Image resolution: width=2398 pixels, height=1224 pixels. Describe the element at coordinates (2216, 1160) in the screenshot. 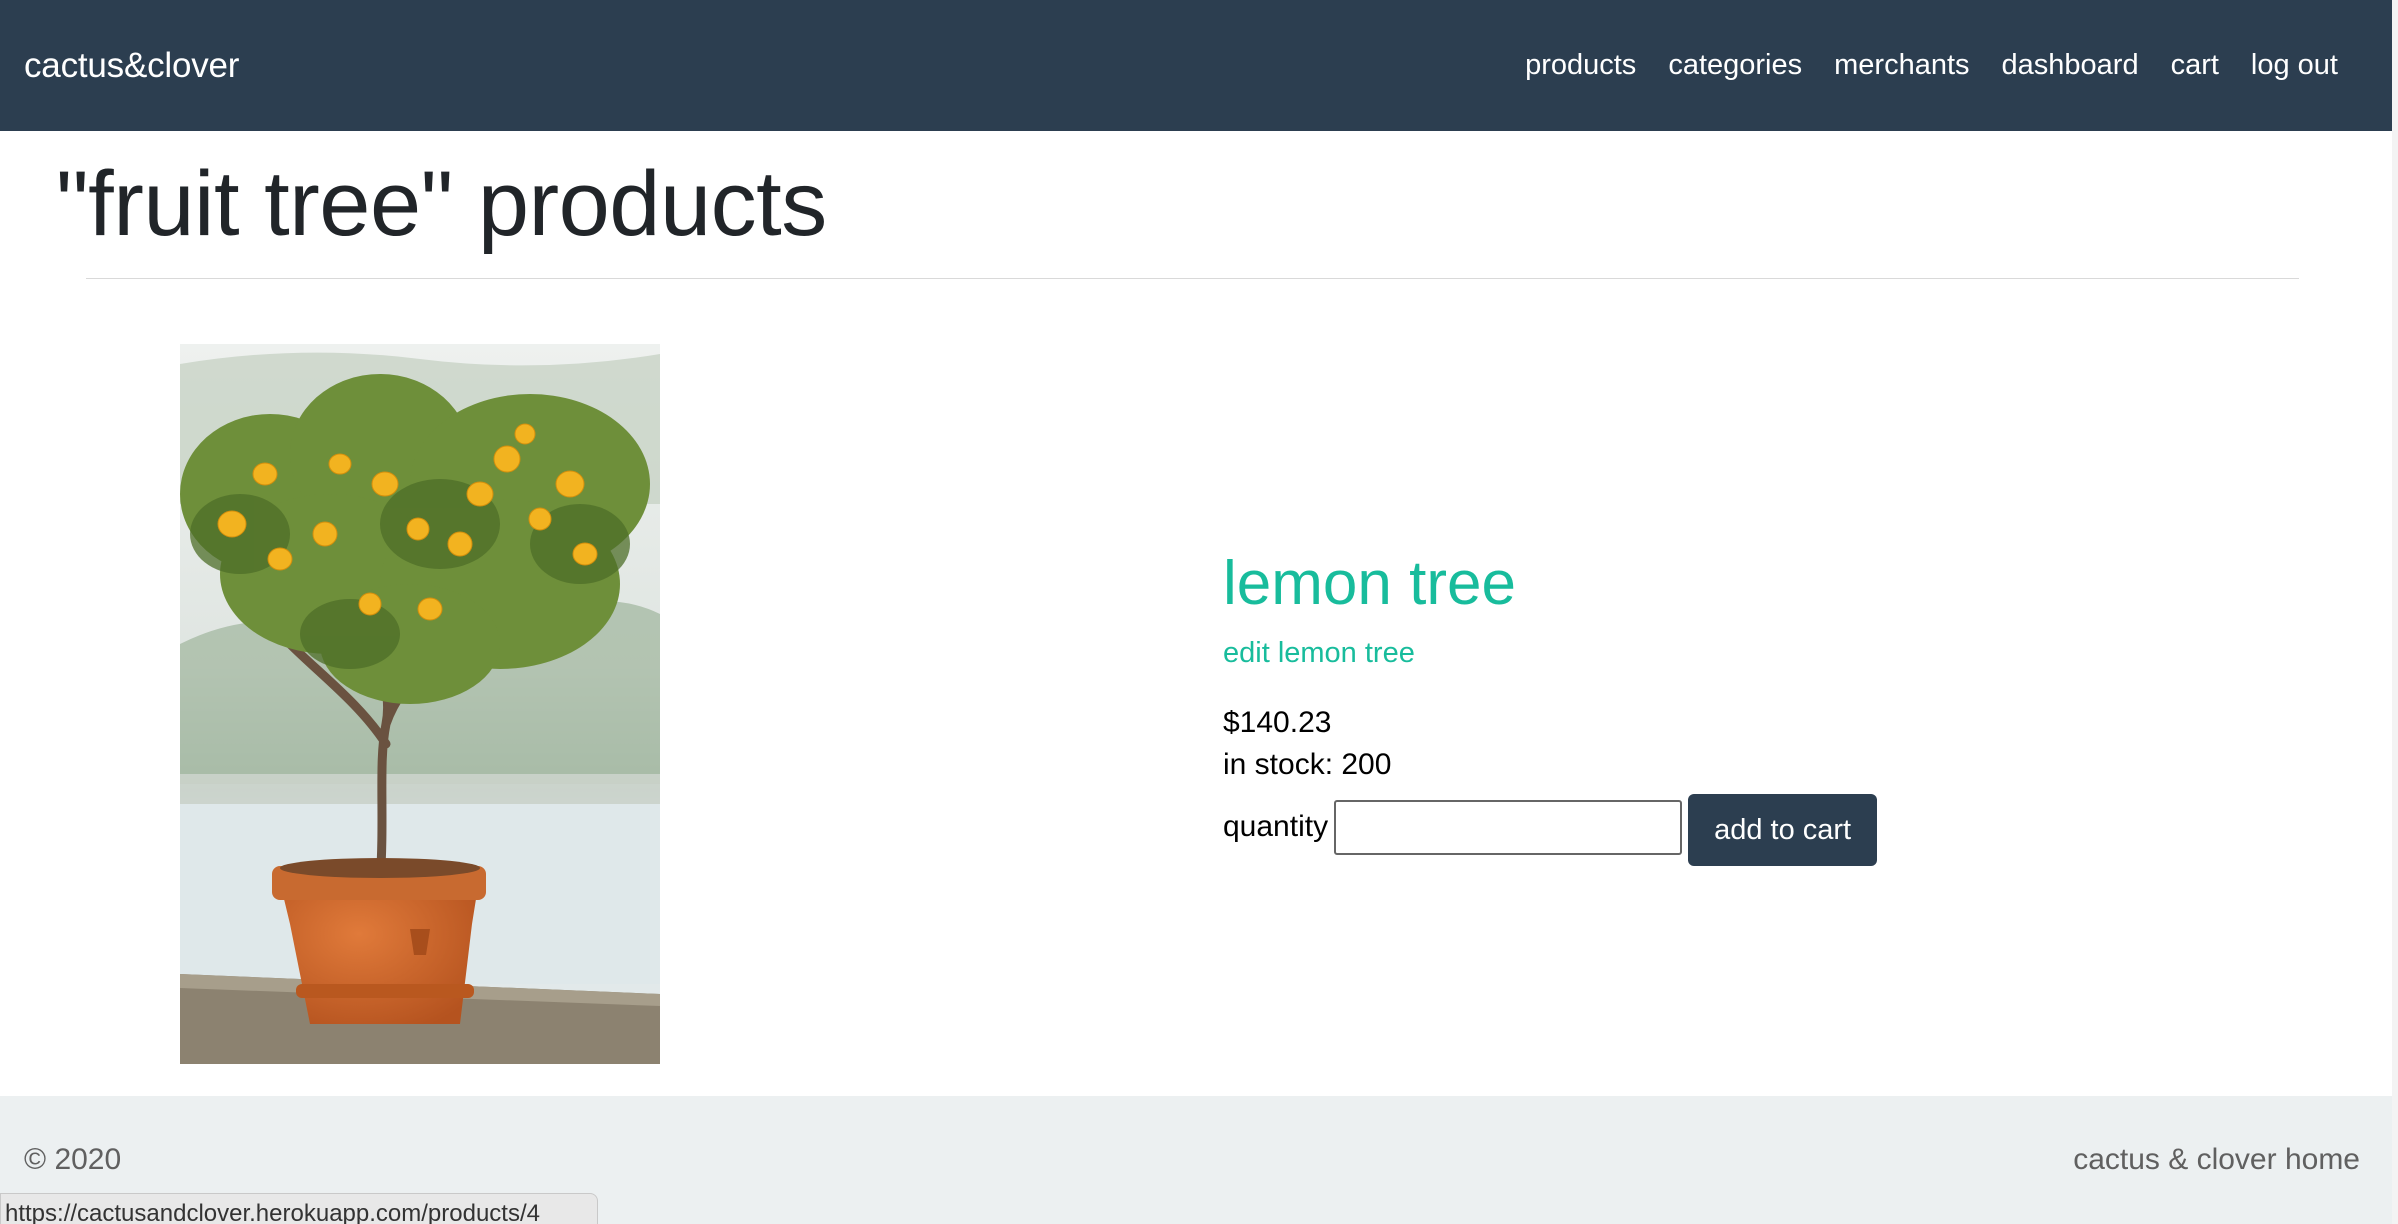

I see `footer-home-link: cactus & clover home` at that location.